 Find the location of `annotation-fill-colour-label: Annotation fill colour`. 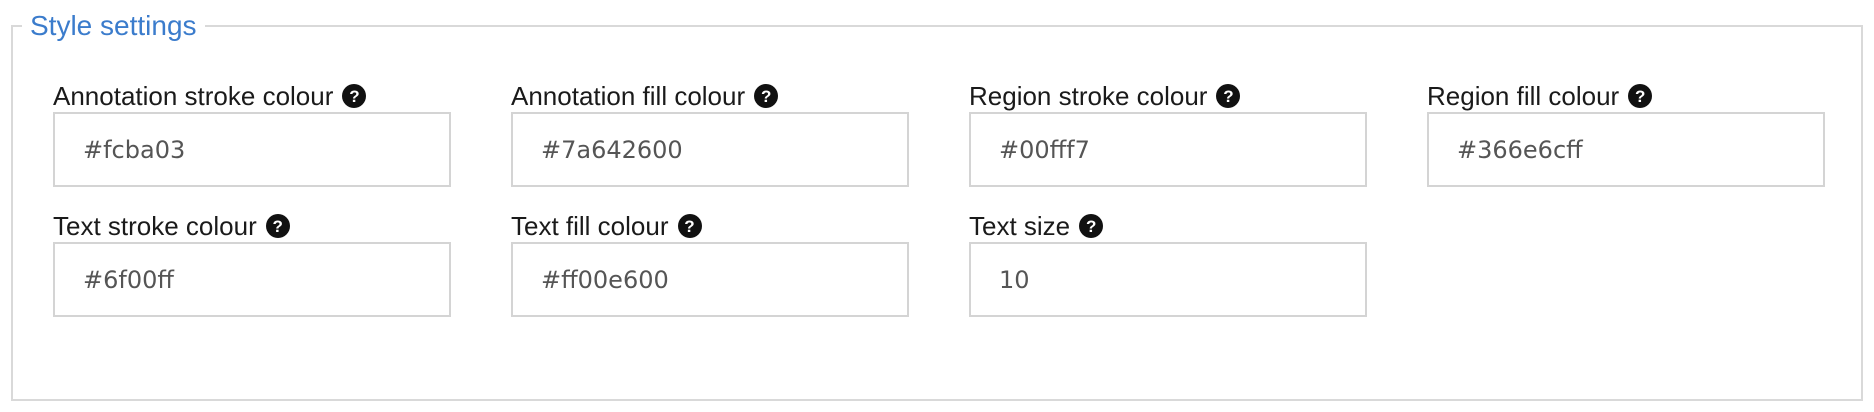

annotation-fill-colour-label: Annotation fill colour is located at coordinates (628, 95).